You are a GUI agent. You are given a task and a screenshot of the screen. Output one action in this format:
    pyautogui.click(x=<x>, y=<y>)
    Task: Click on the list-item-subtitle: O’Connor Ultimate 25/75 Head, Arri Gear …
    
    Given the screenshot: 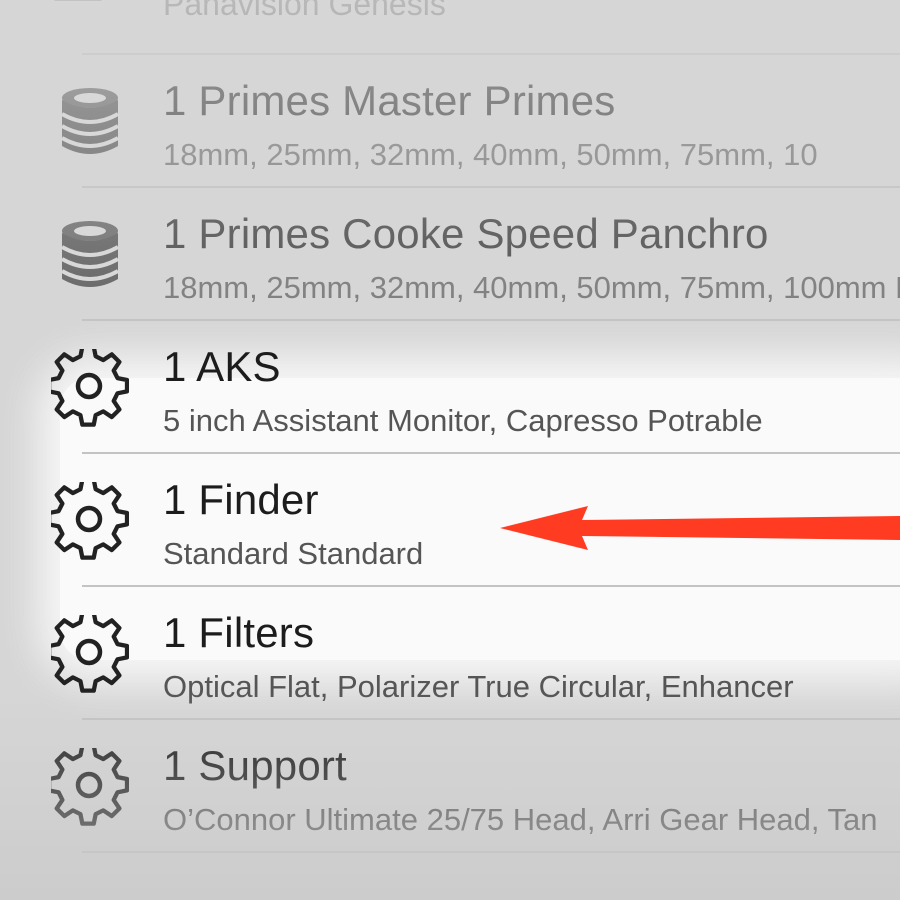 What is the action you would take?
    pyautogui.click(x=520, y=819)
    